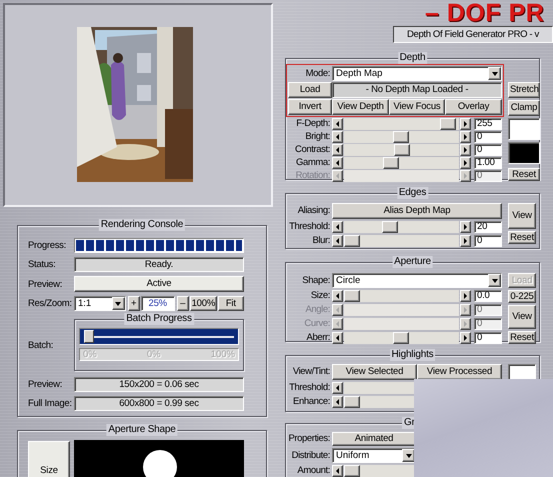 Image resolution: width=553 pixels, height=477 pixels. I want to click on group-title: Batch Progress, so click(159, 319).